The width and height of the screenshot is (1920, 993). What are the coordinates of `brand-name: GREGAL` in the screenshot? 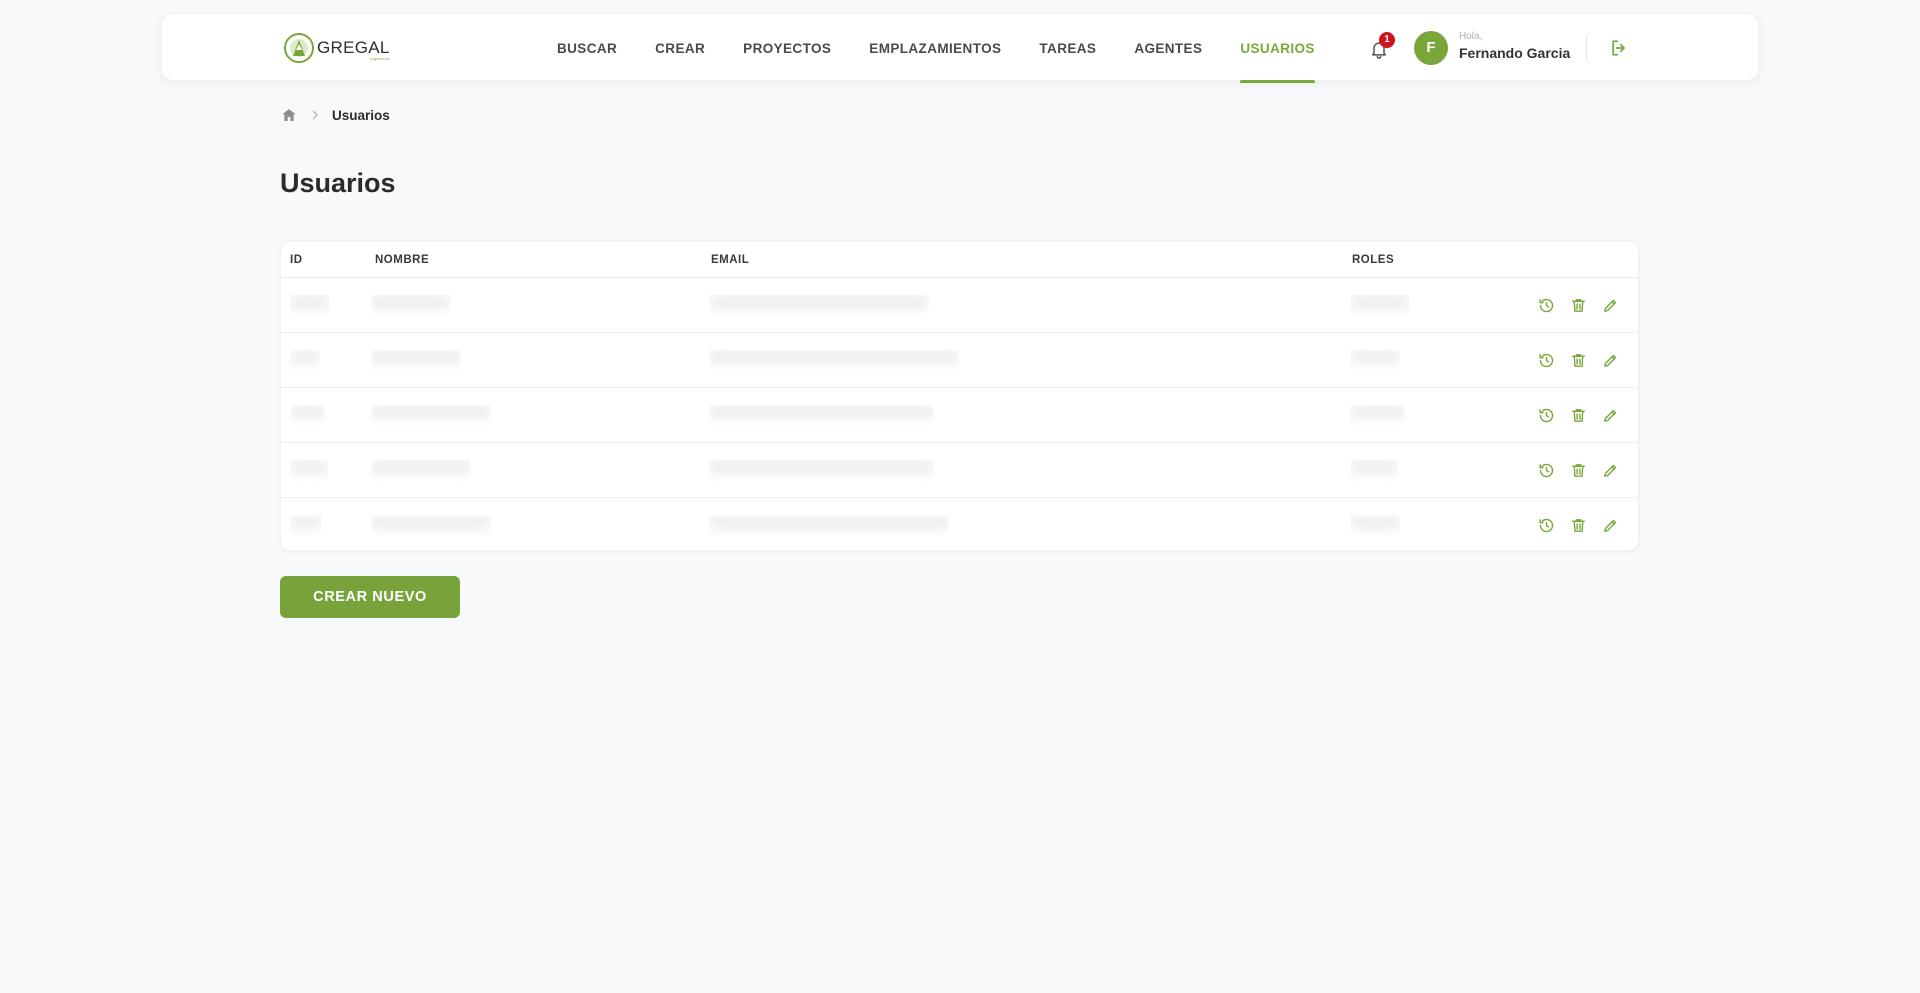 It's located at (353, 47).